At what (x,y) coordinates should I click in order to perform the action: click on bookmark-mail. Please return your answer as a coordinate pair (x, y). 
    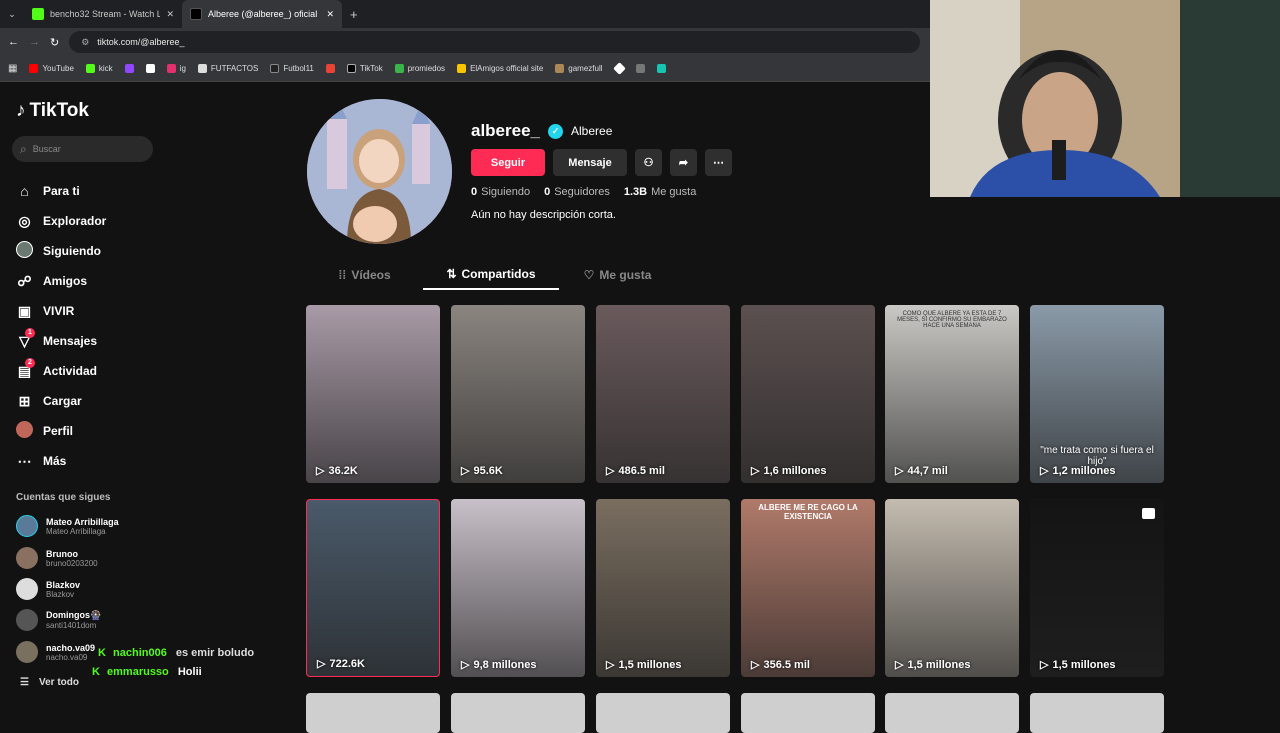
    Looking at the image, I should click on (330, 68).